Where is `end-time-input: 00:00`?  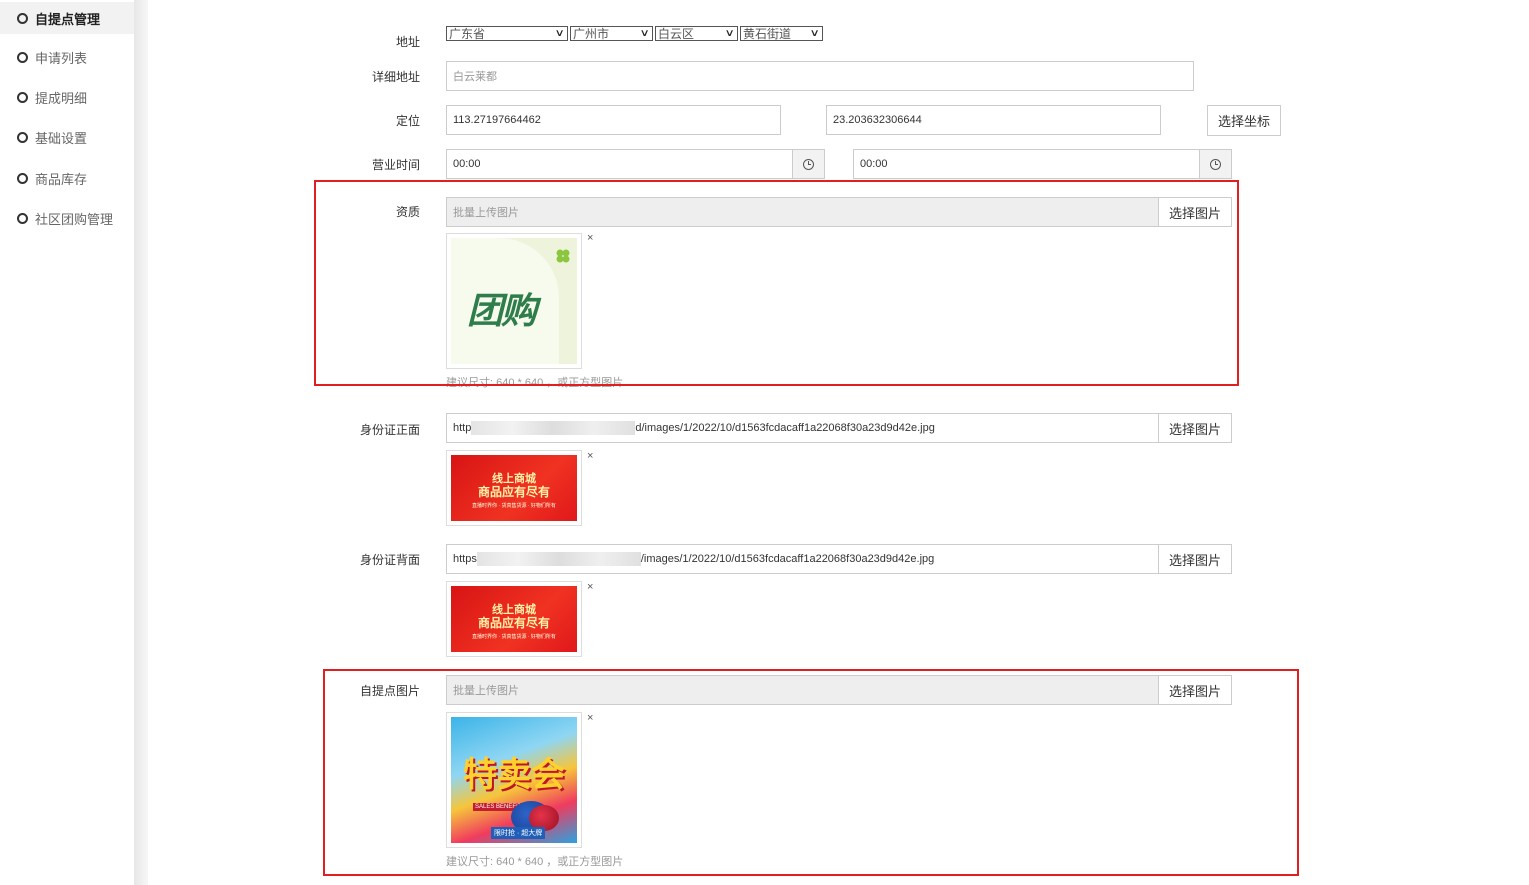 end-time-input: 00:00 is located at coordinates (1026, 164).